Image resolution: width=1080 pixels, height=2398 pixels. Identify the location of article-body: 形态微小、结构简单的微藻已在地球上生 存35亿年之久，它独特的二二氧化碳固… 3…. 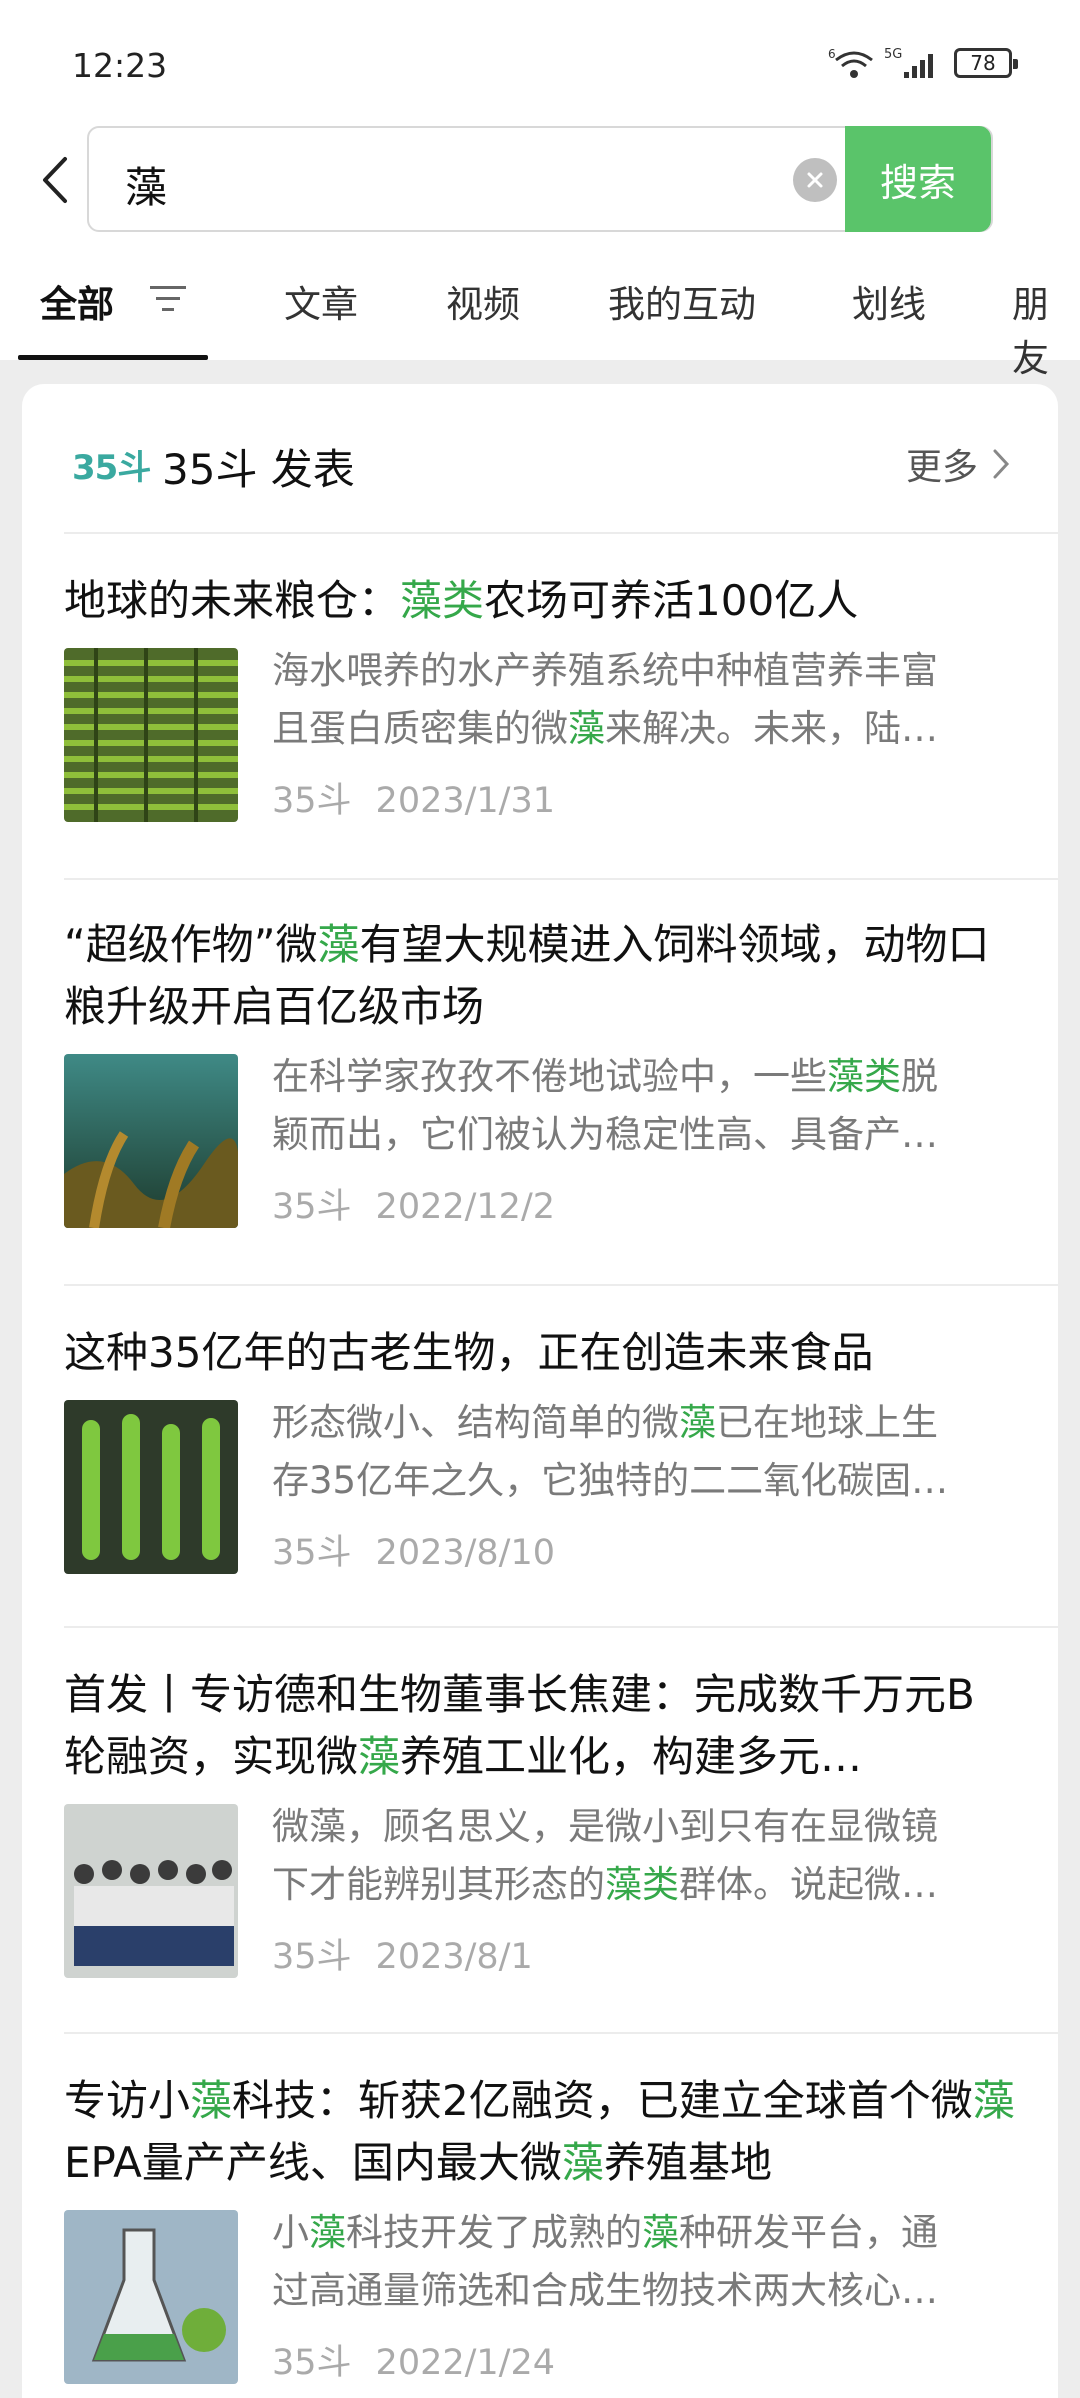
(540, 1487).